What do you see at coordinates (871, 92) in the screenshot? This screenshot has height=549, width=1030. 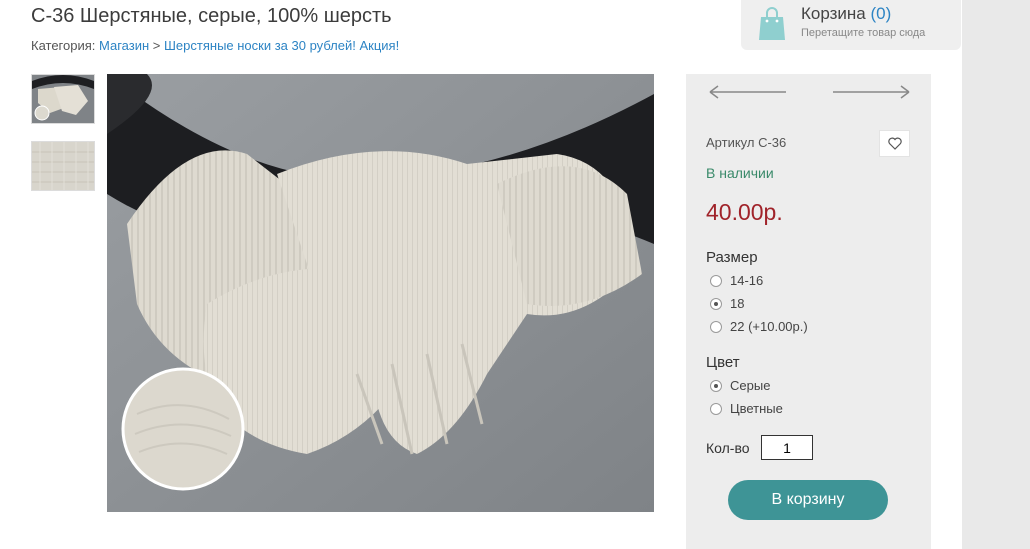 I see `arrow-right-icon` at bounding box center [871, 92].